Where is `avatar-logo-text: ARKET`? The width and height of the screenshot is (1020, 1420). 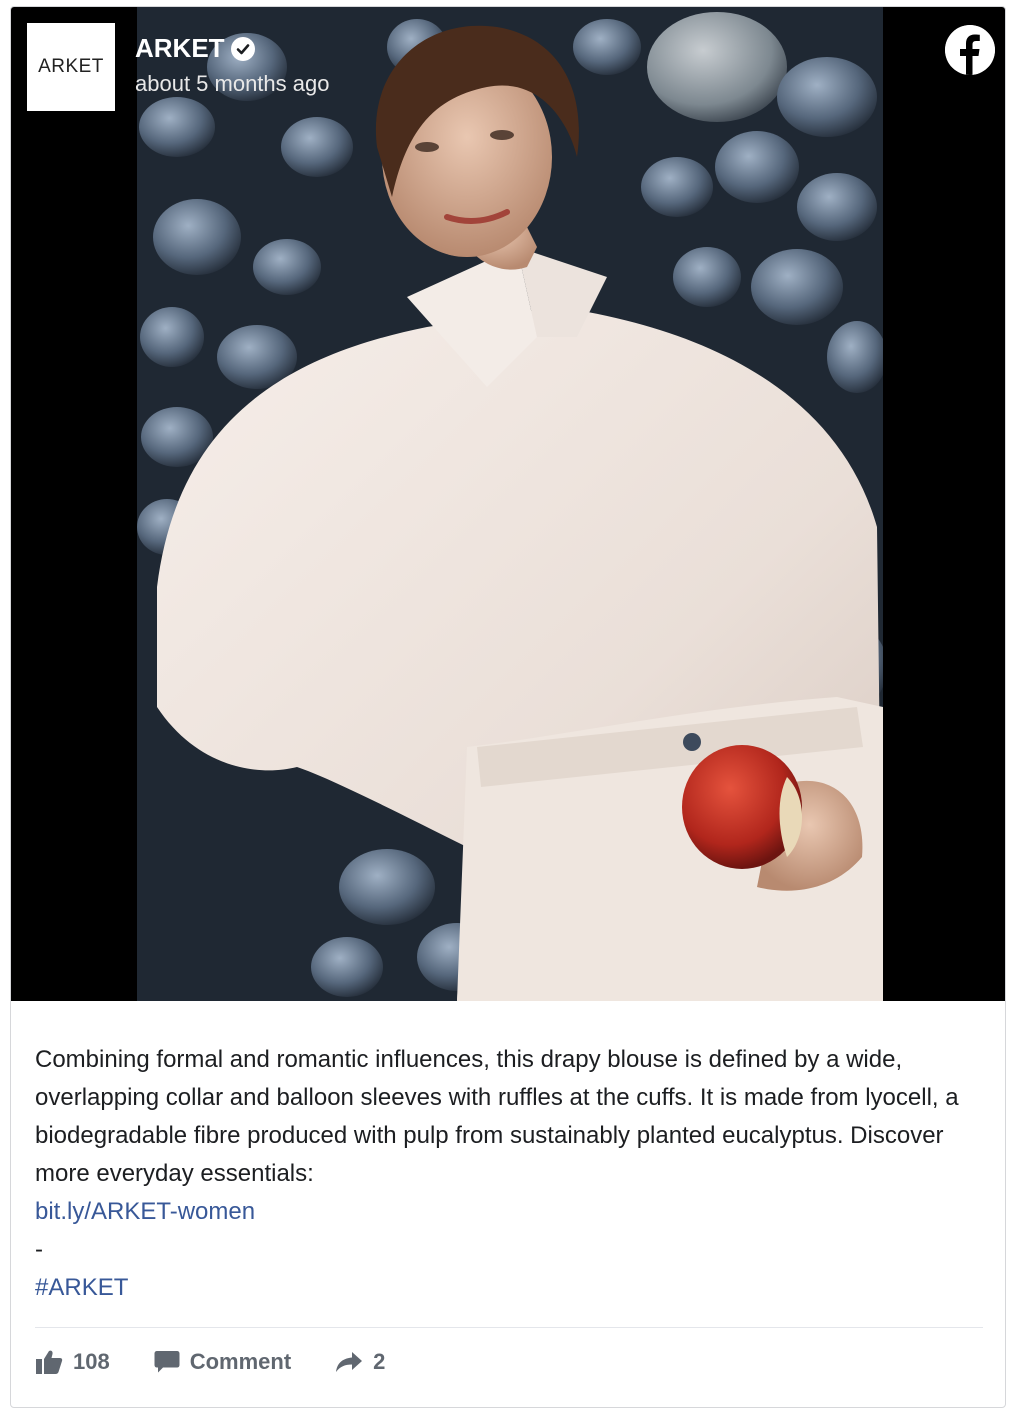
avatar-logo-text: ARKET is located at coordinates (71, 66).